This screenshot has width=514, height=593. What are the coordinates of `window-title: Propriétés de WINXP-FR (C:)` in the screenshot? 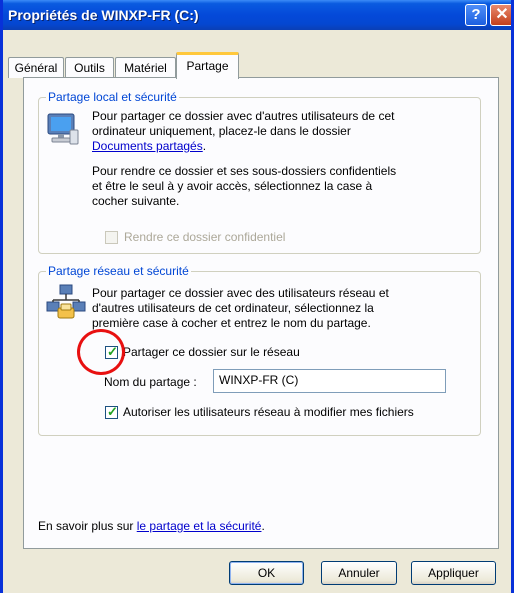 It's located at (103, 15).